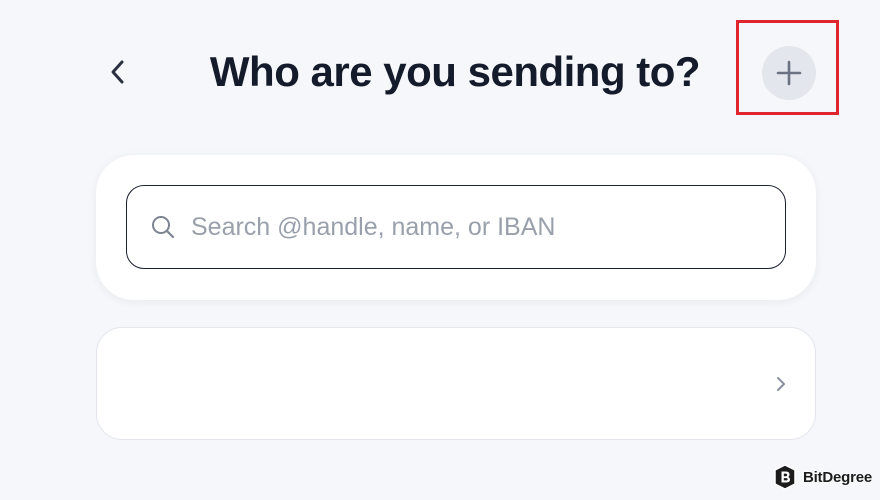 This screenshot has height=500, width=880. Describe the element at coordinates (781, 384) in the screenshot. I see `chevron-right-icon` at that location.